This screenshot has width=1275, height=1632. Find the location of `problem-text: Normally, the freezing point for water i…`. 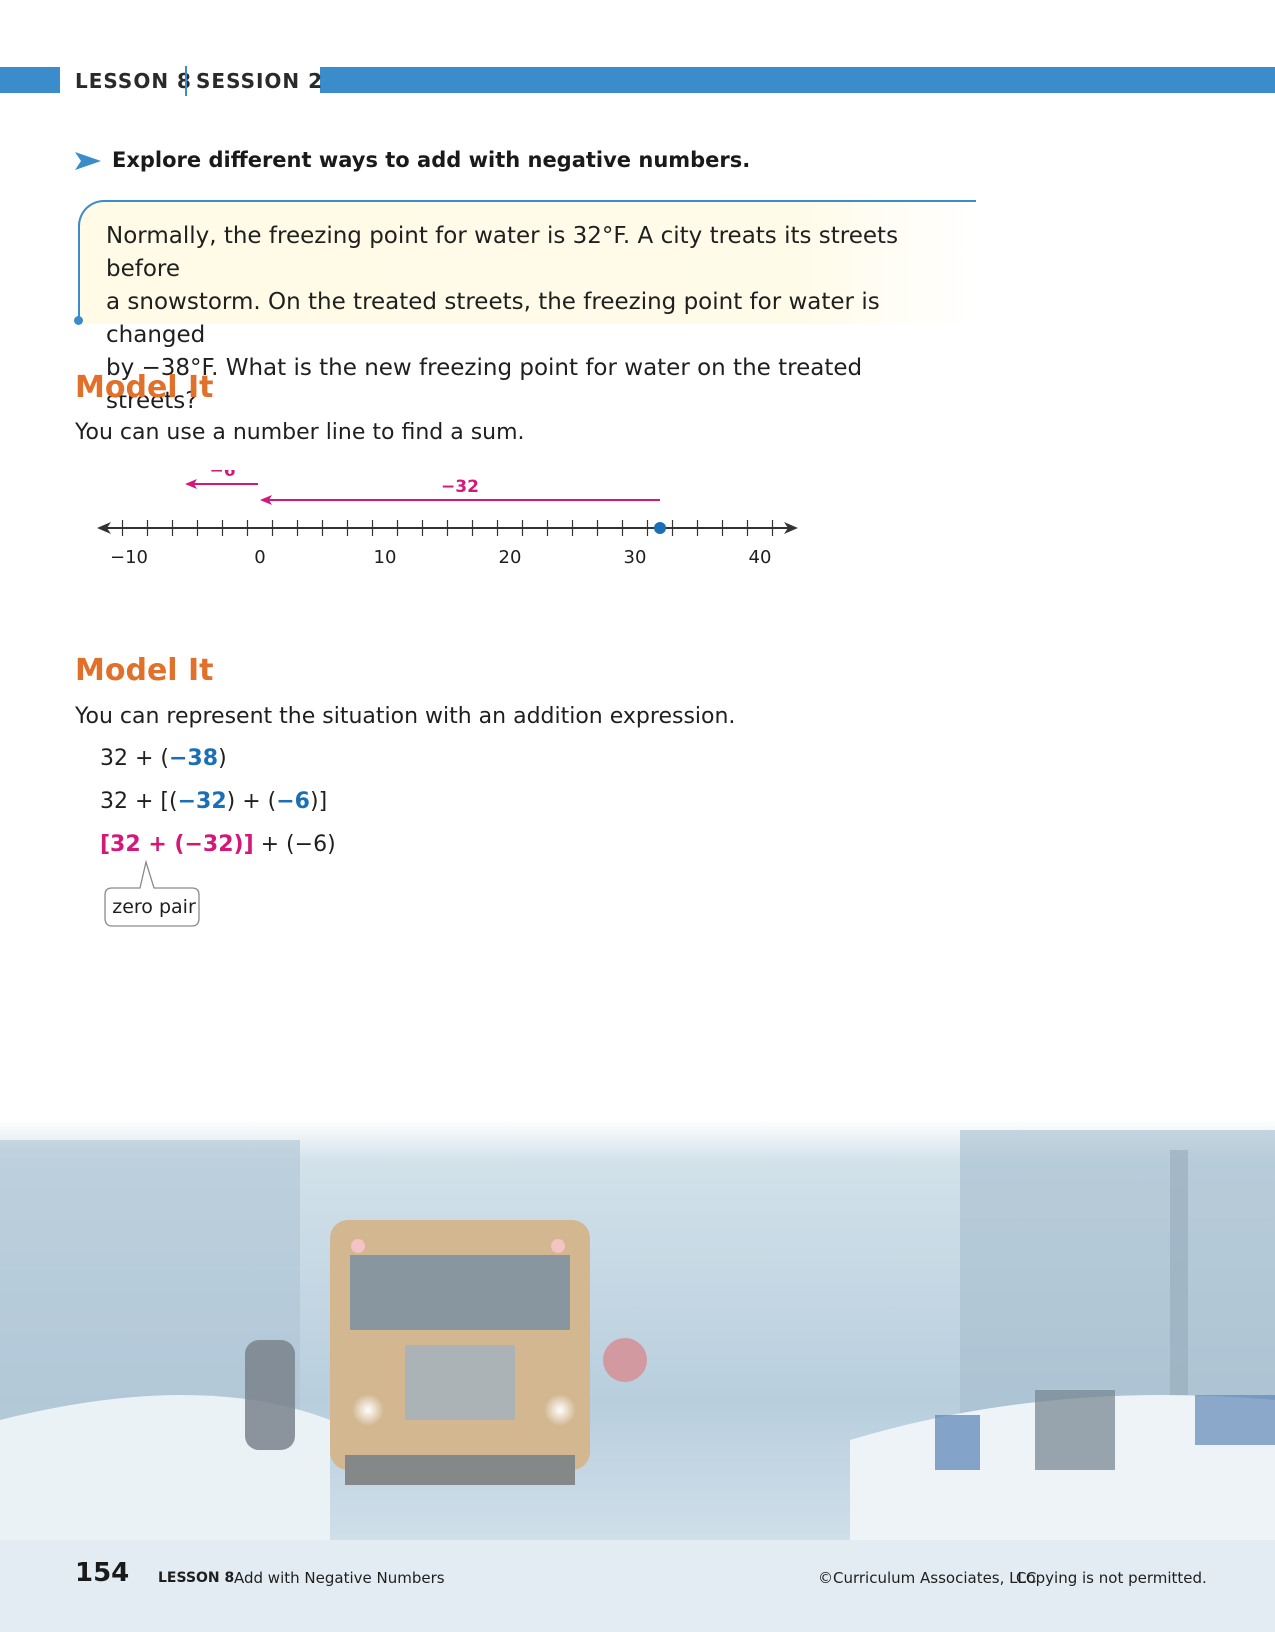

problem-text: Normally, the freezing point for water i… is located at coordinates (506, 319).